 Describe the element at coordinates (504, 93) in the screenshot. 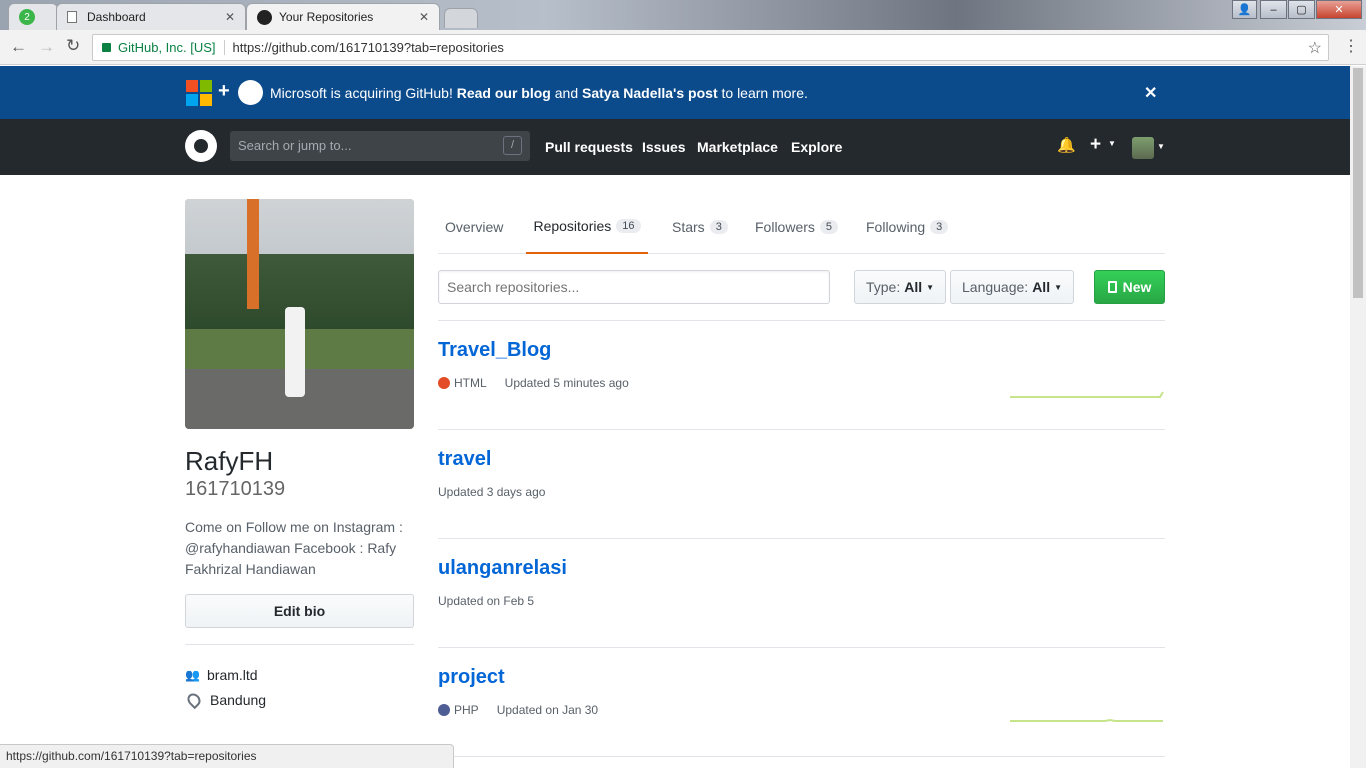

I see `blog-link: Read our blog` at that location.